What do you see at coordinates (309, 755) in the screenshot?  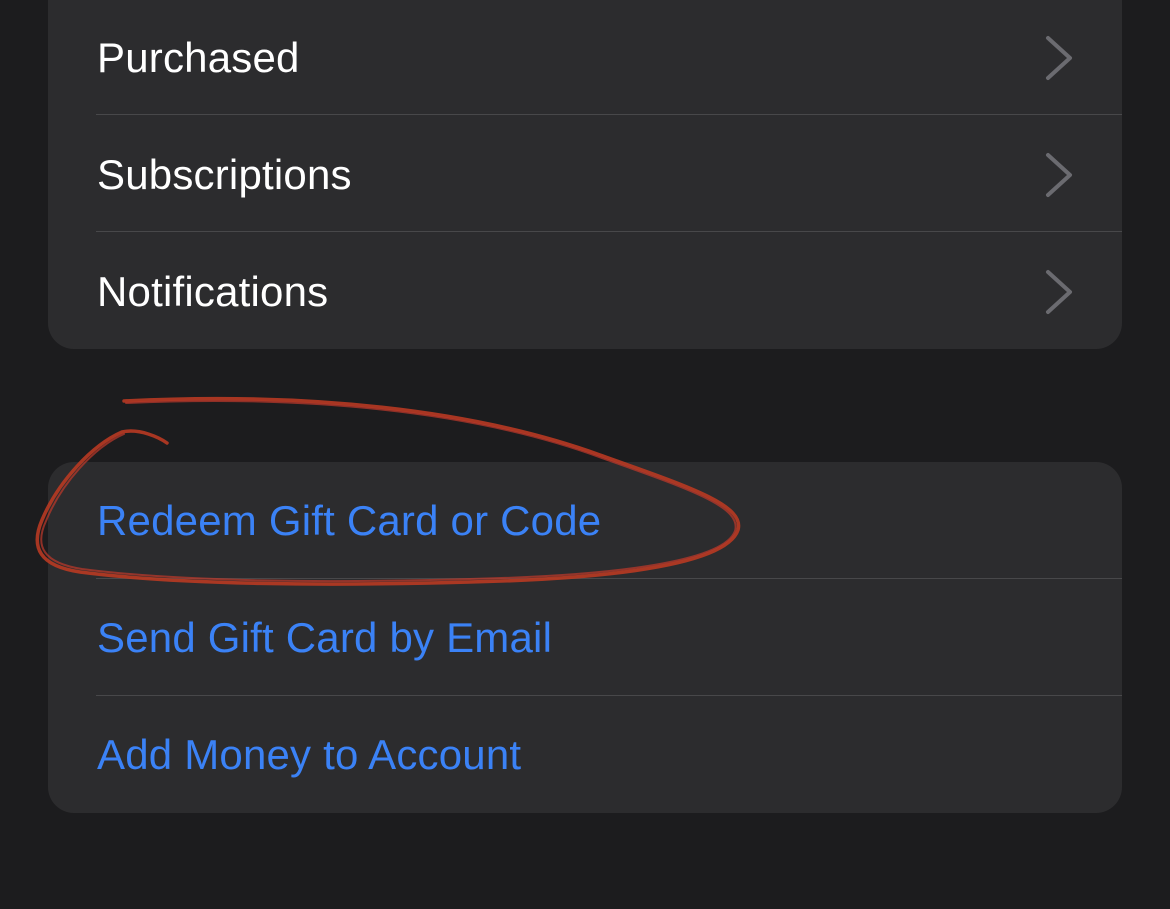 I see `add-money-link: Add Money to Account` at bounding box center [309, 755].